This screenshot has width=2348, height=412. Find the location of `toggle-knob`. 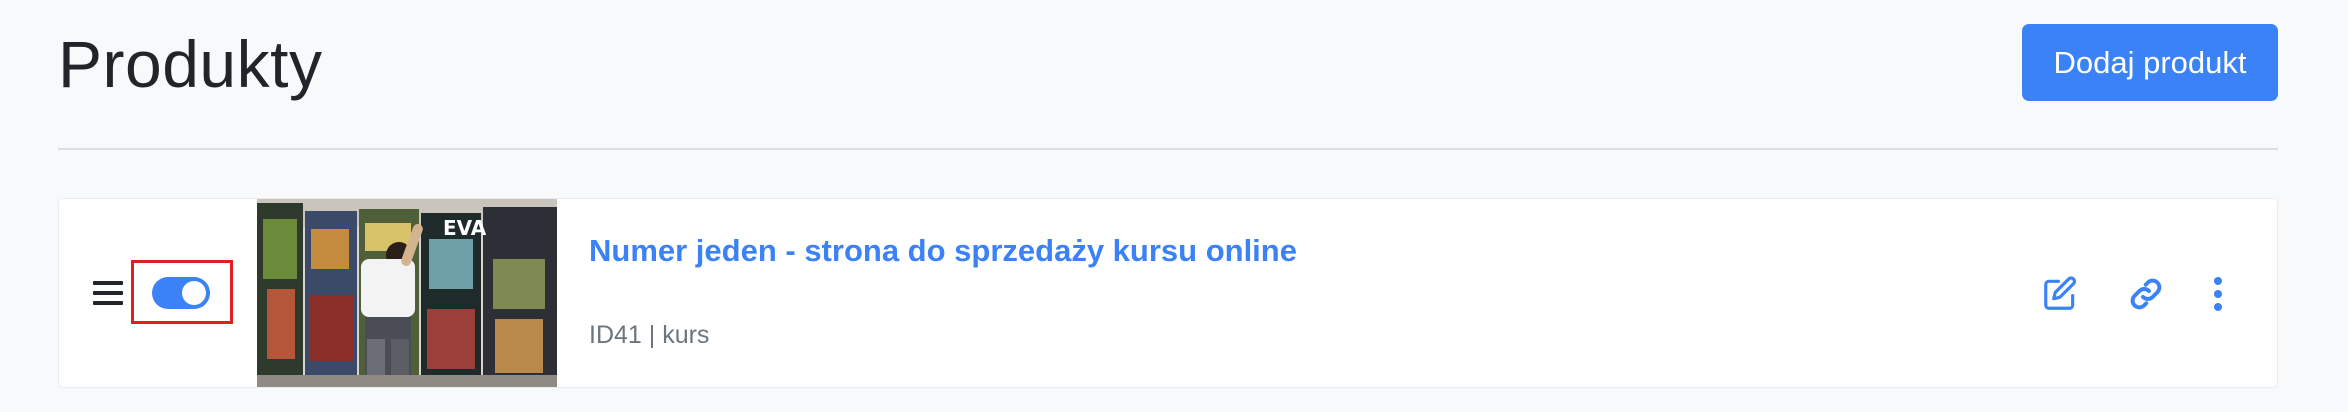

toggle-knob is located at coordinates (194, 293).